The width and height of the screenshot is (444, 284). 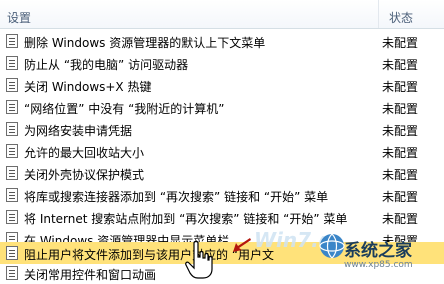 I want to click on setting-name: 删除 Windows 资源管理器的默认上下文菜单, so click(x=145, y=43).